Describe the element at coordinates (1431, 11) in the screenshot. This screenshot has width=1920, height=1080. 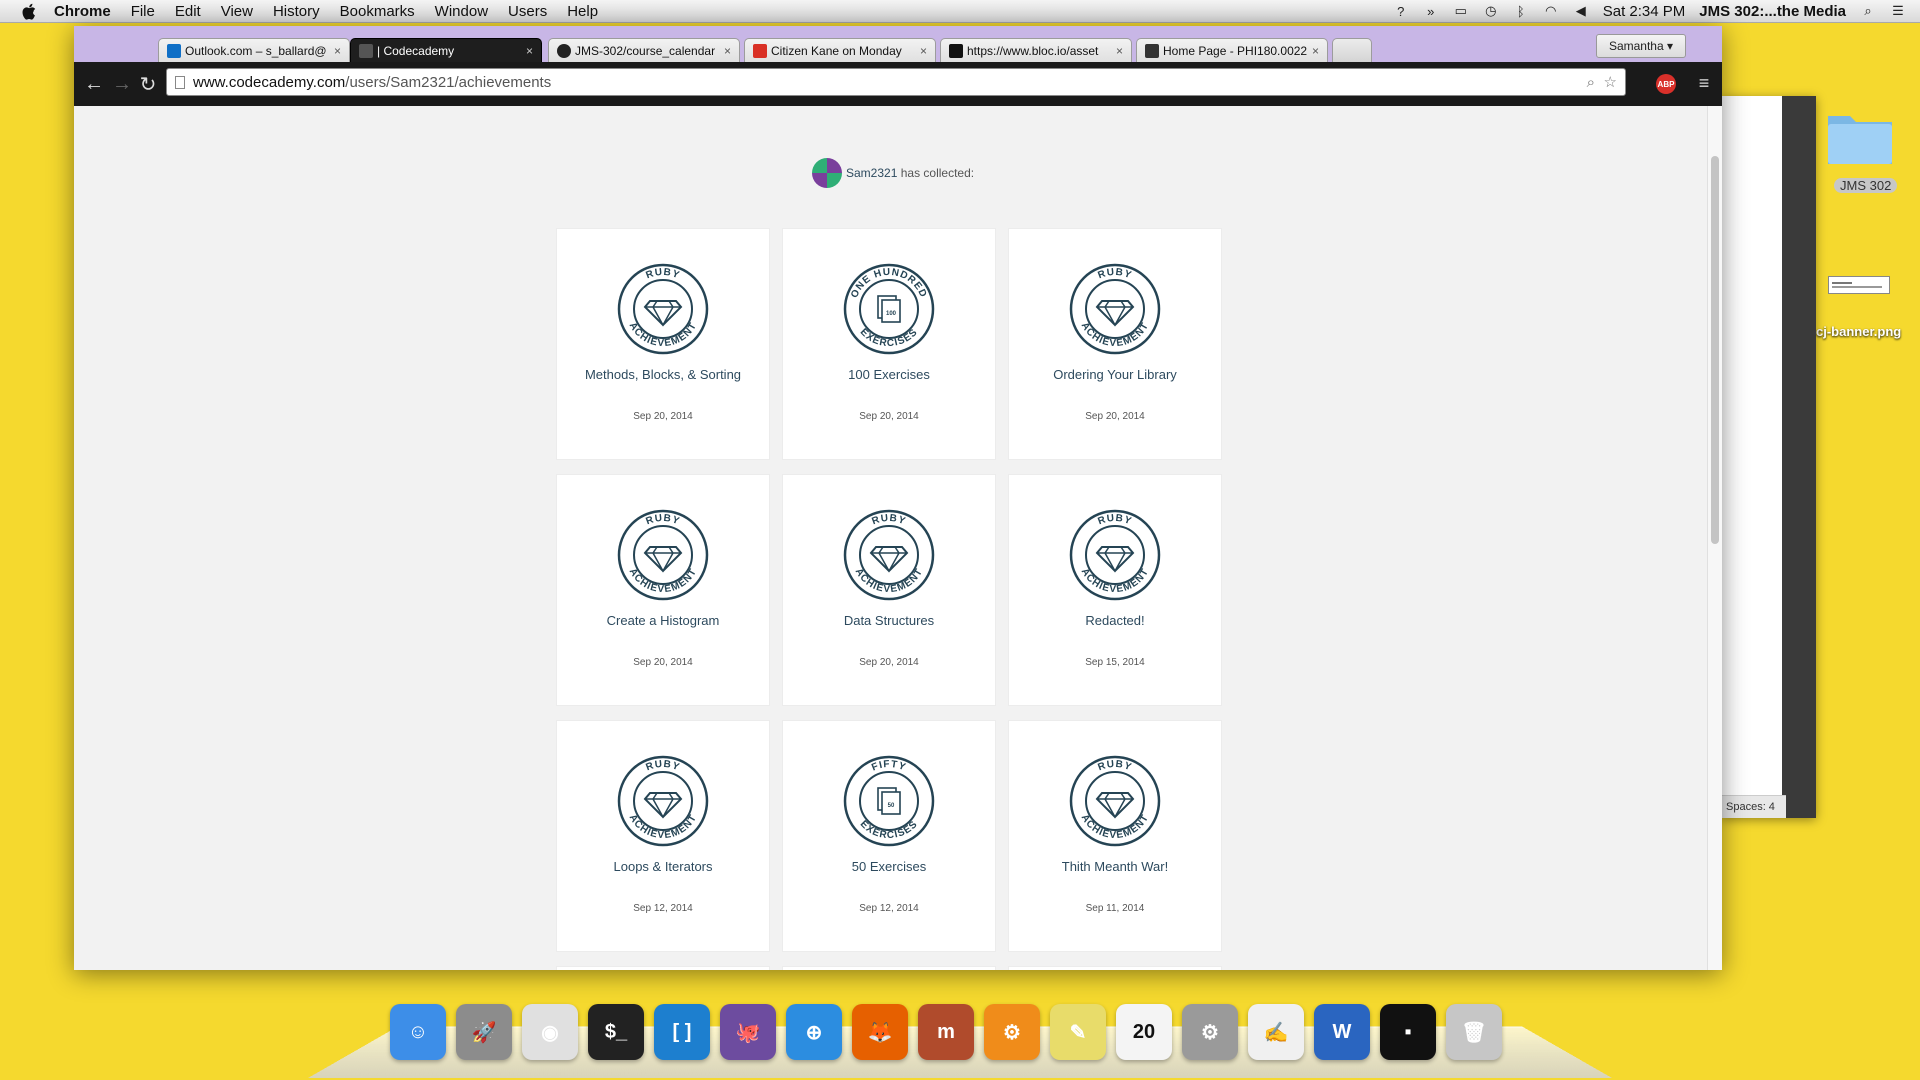
I see `fast-forward-icon: »` at that location.